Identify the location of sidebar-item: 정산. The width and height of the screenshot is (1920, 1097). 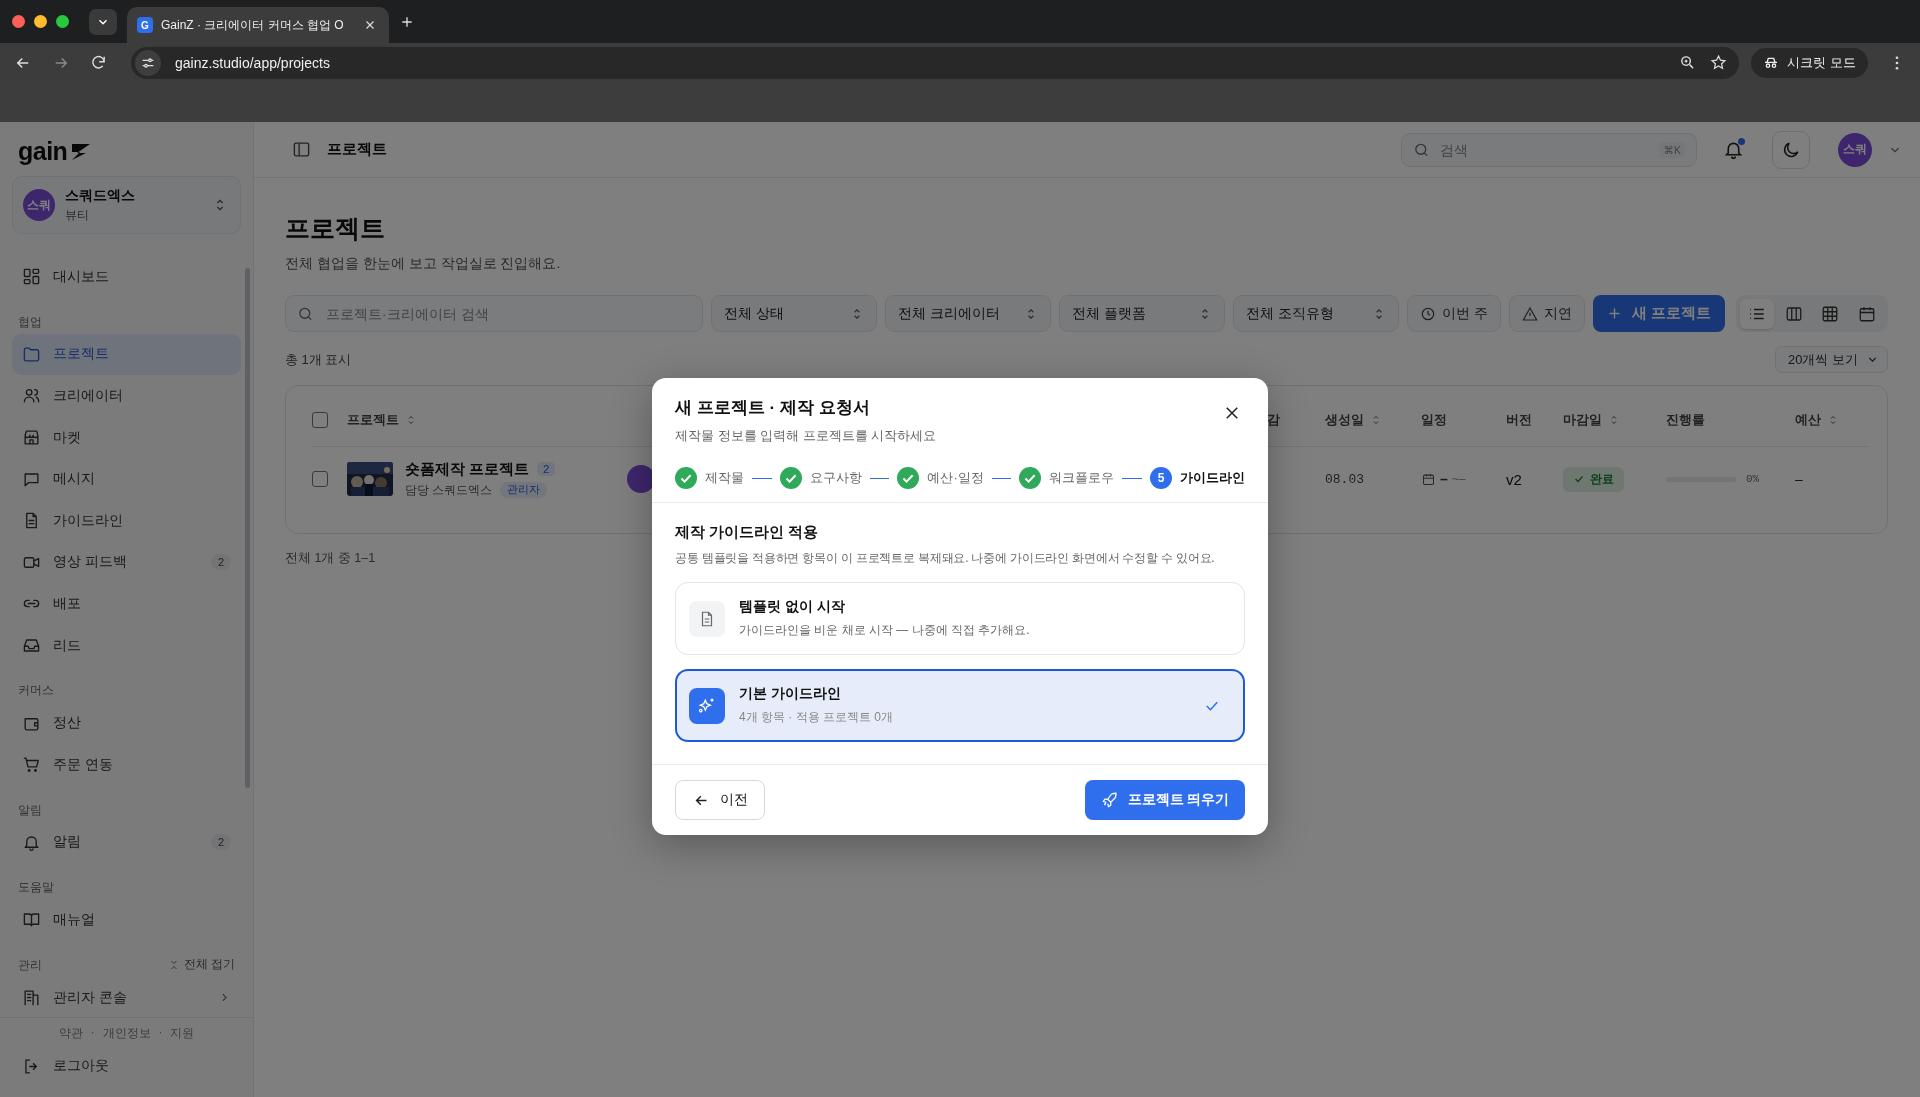
(126, 723).